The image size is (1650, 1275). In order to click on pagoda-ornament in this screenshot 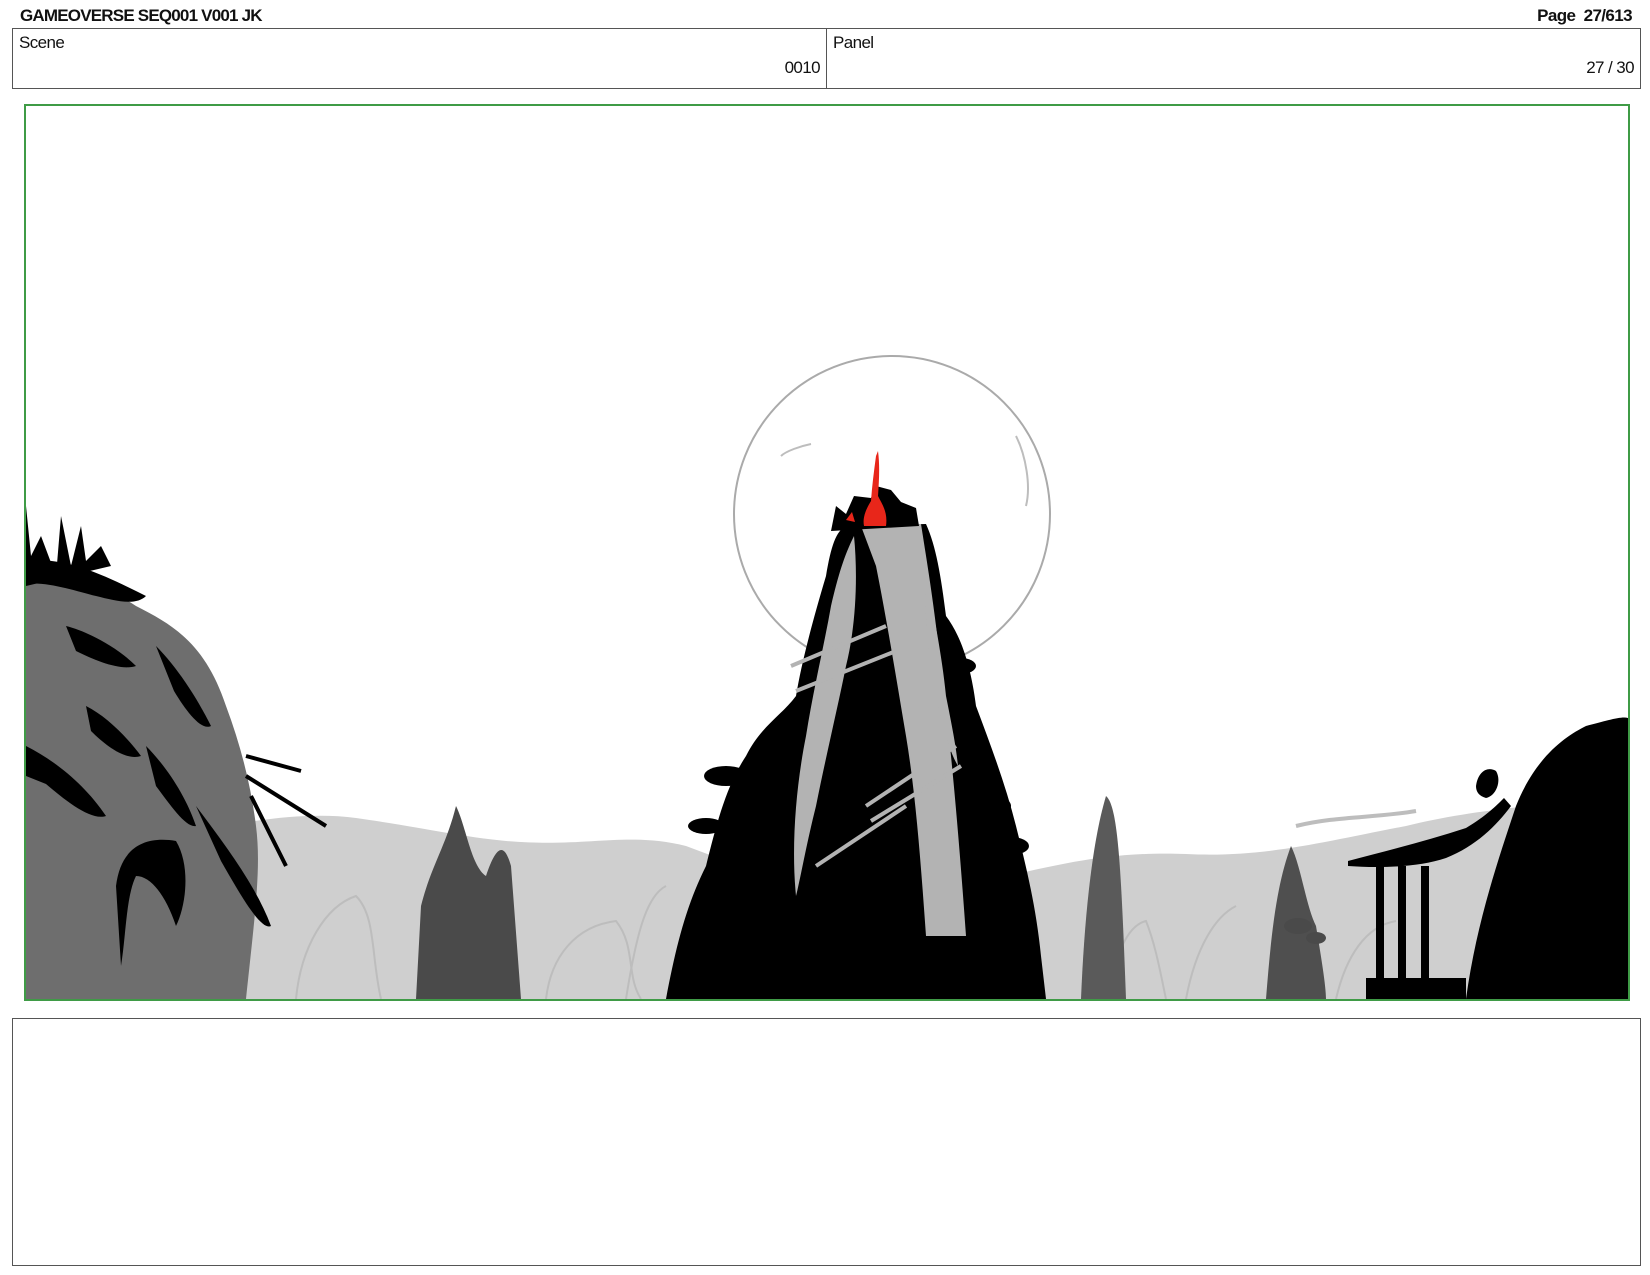, I will do `click(1487, 783)`.